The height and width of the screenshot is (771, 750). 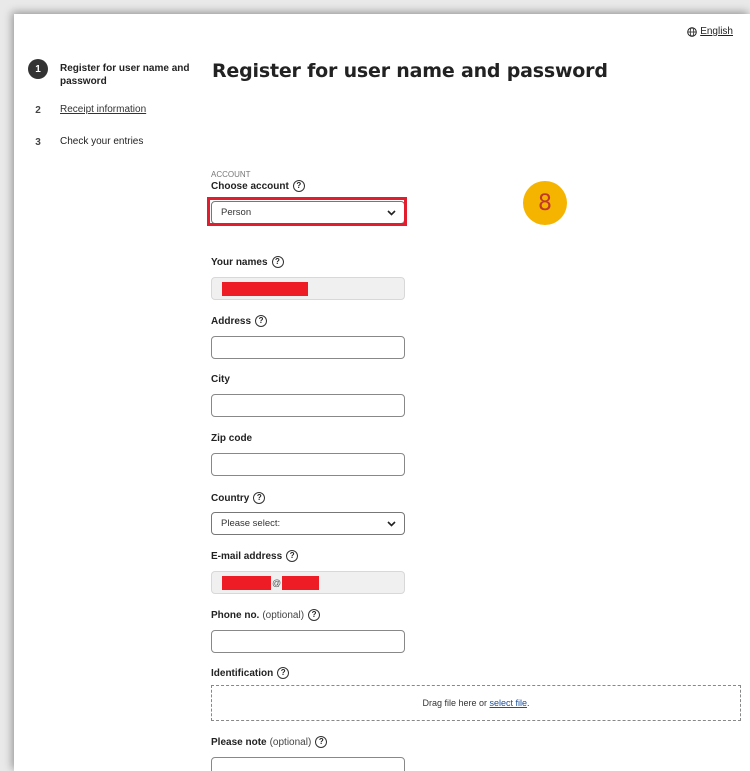 I want to click on city-label: City, so click(x=220, y=379).